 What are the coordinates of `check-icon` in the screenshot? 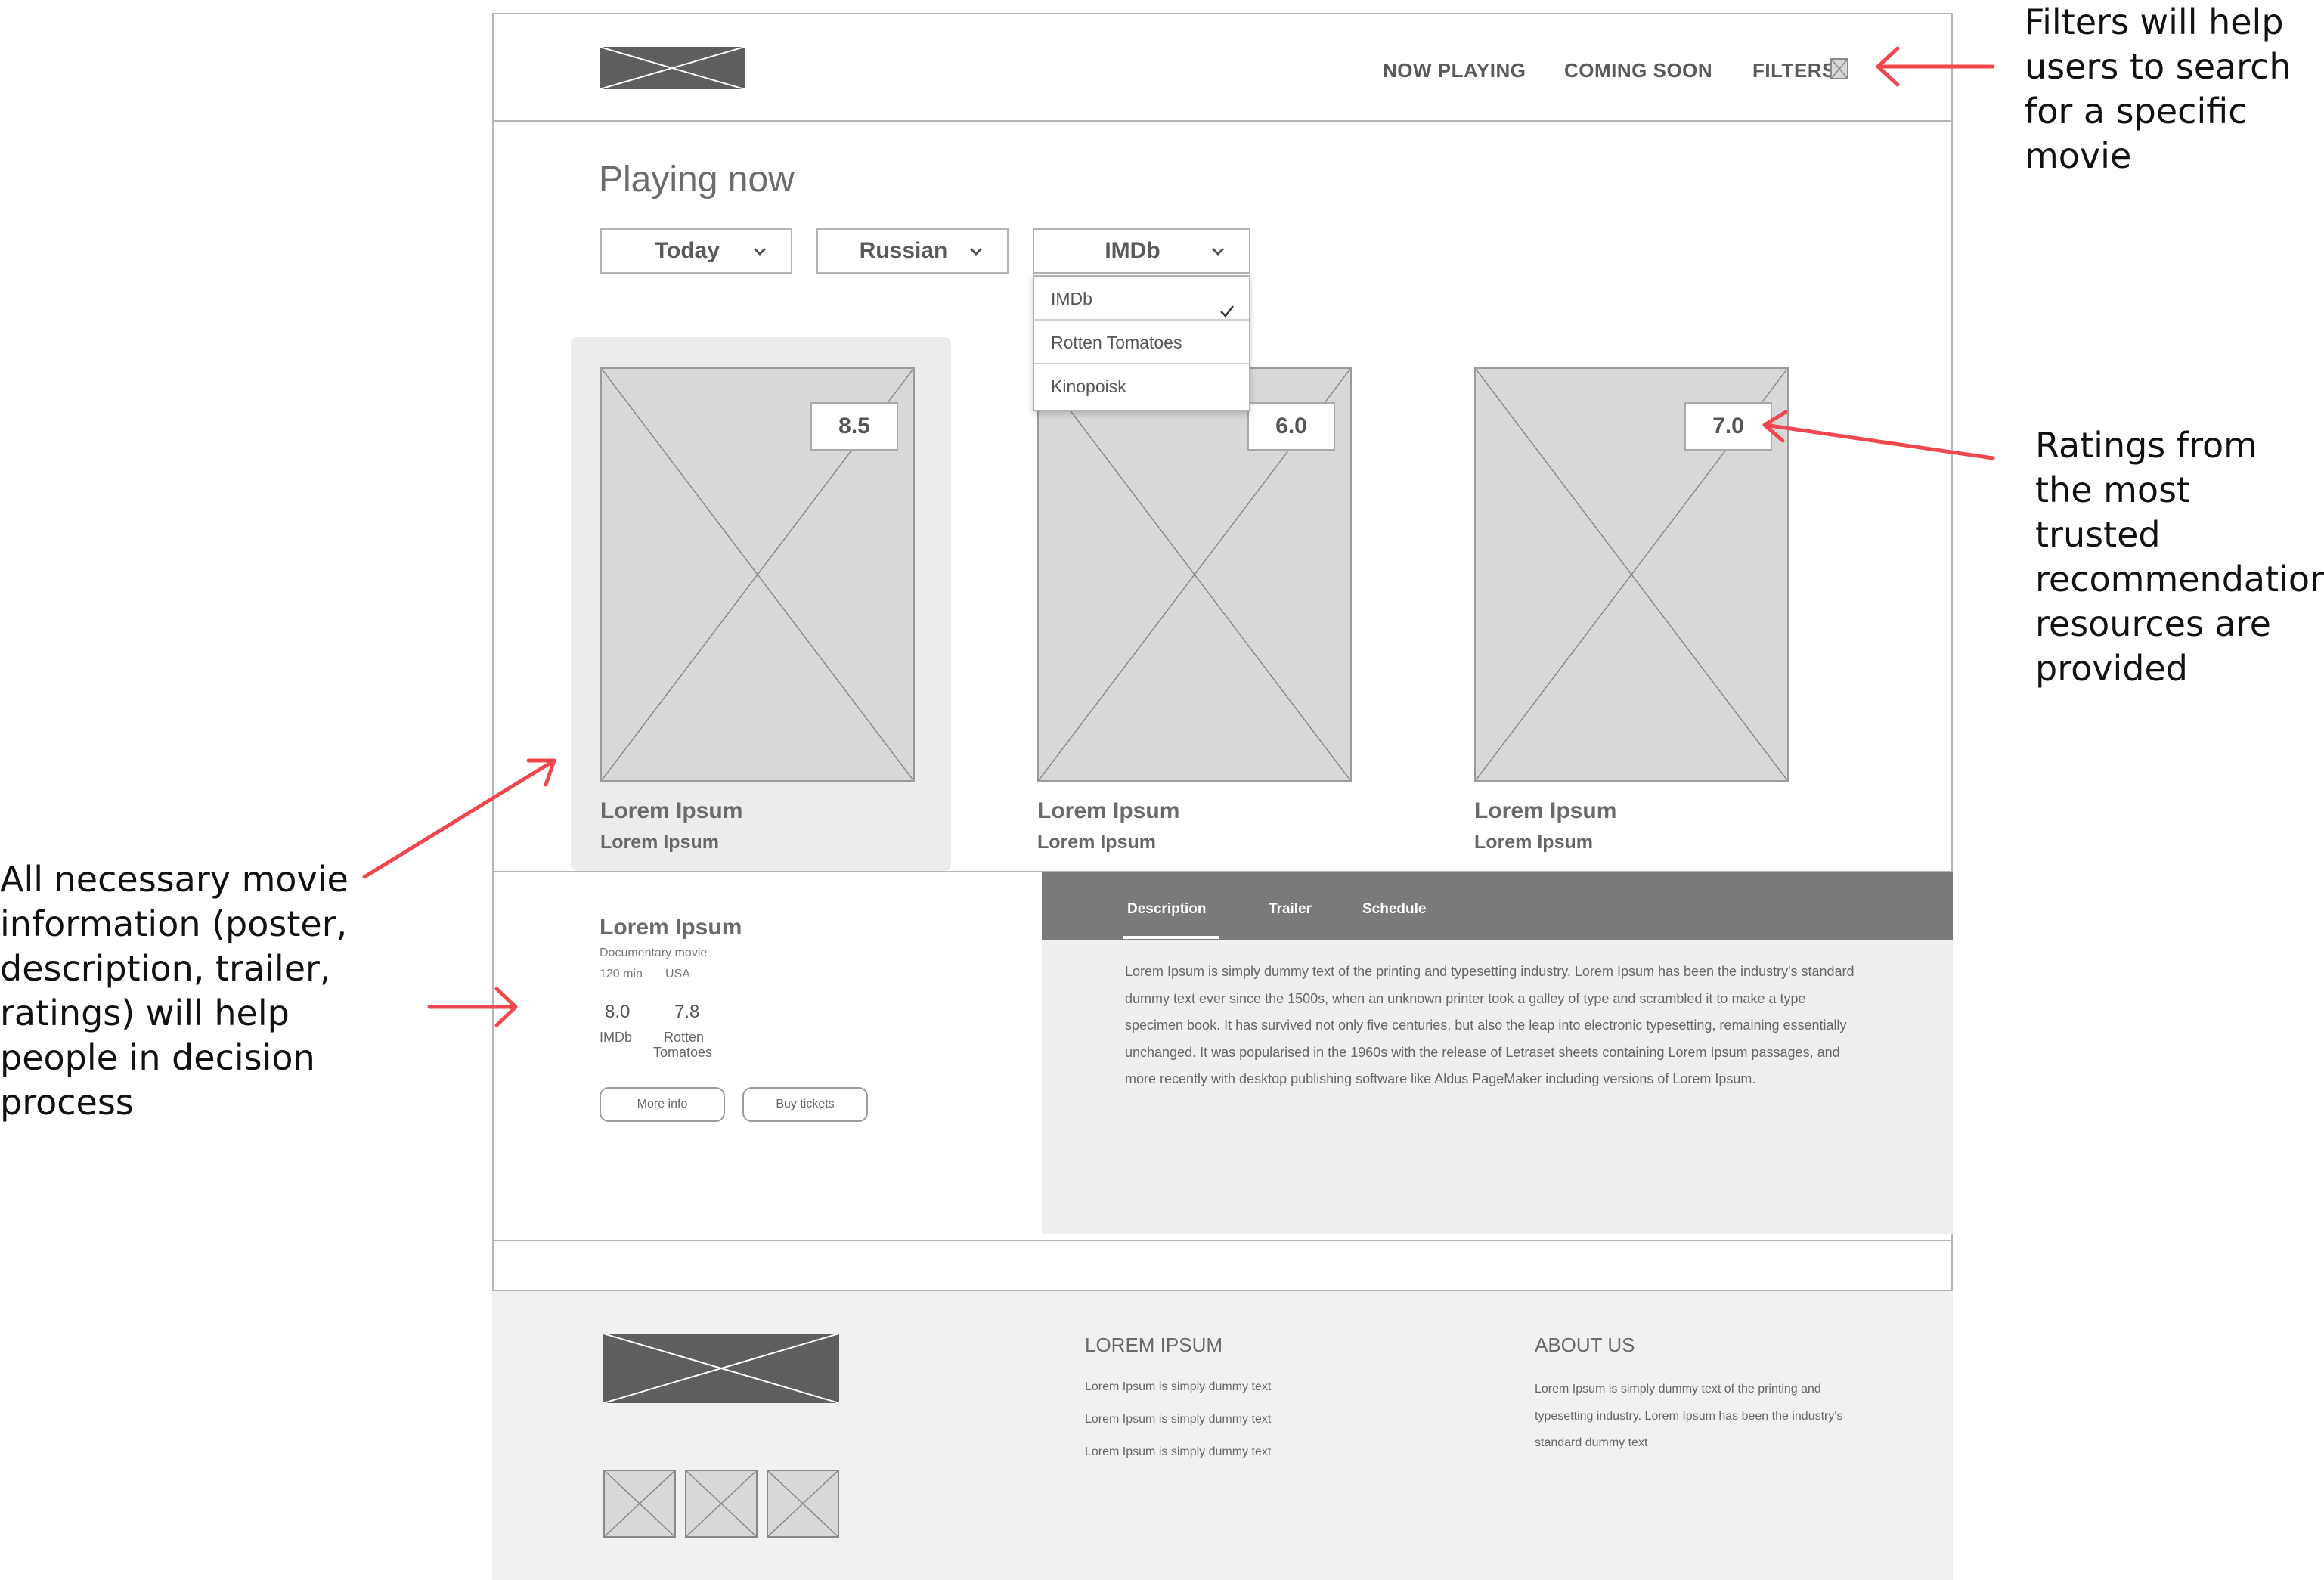 It's located at (1227, 304).